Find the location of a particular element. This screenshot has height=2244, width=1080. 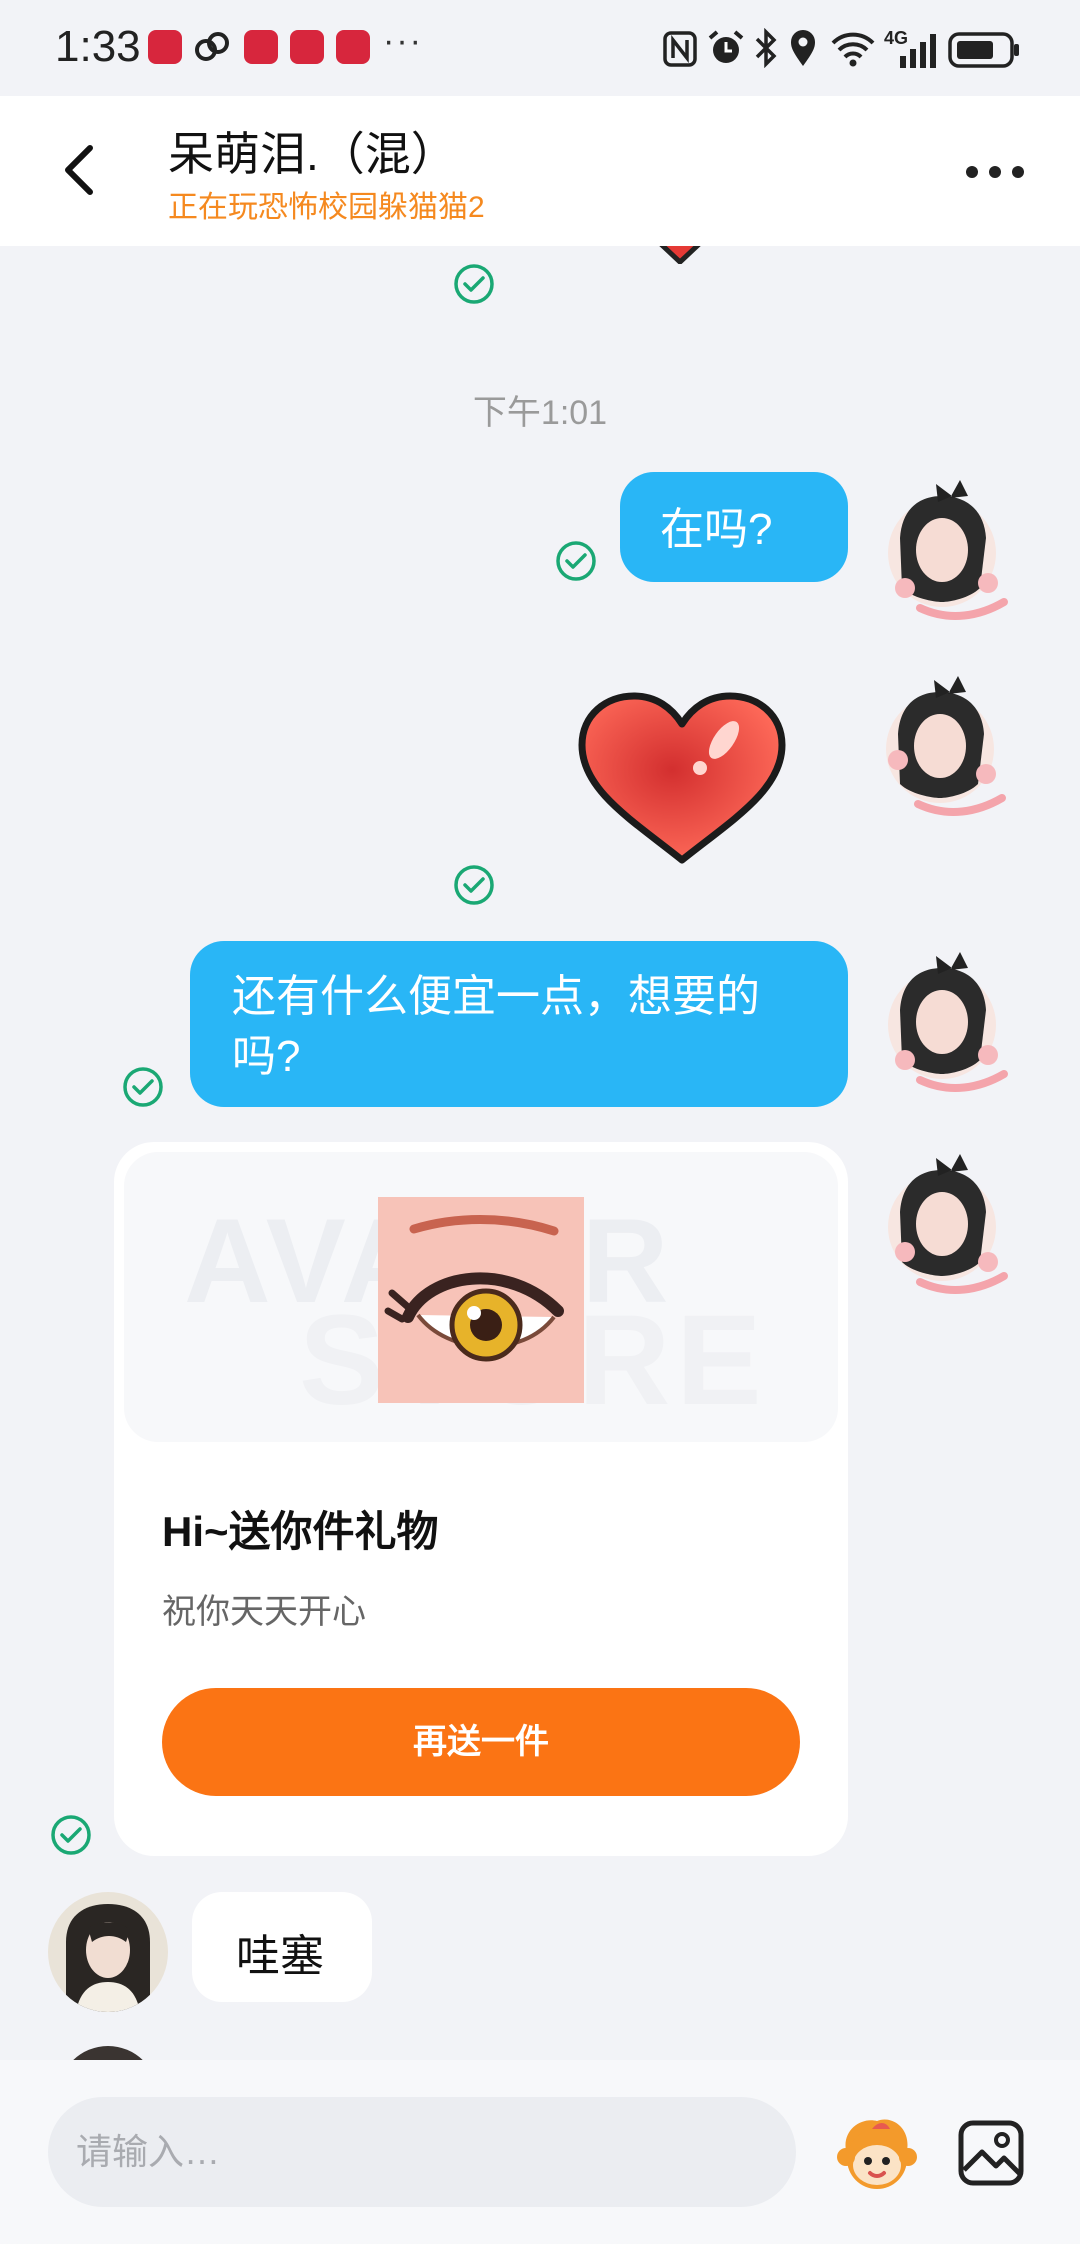

outgoing-message-bubble: 在吗? is located at coordinates (734, 527).